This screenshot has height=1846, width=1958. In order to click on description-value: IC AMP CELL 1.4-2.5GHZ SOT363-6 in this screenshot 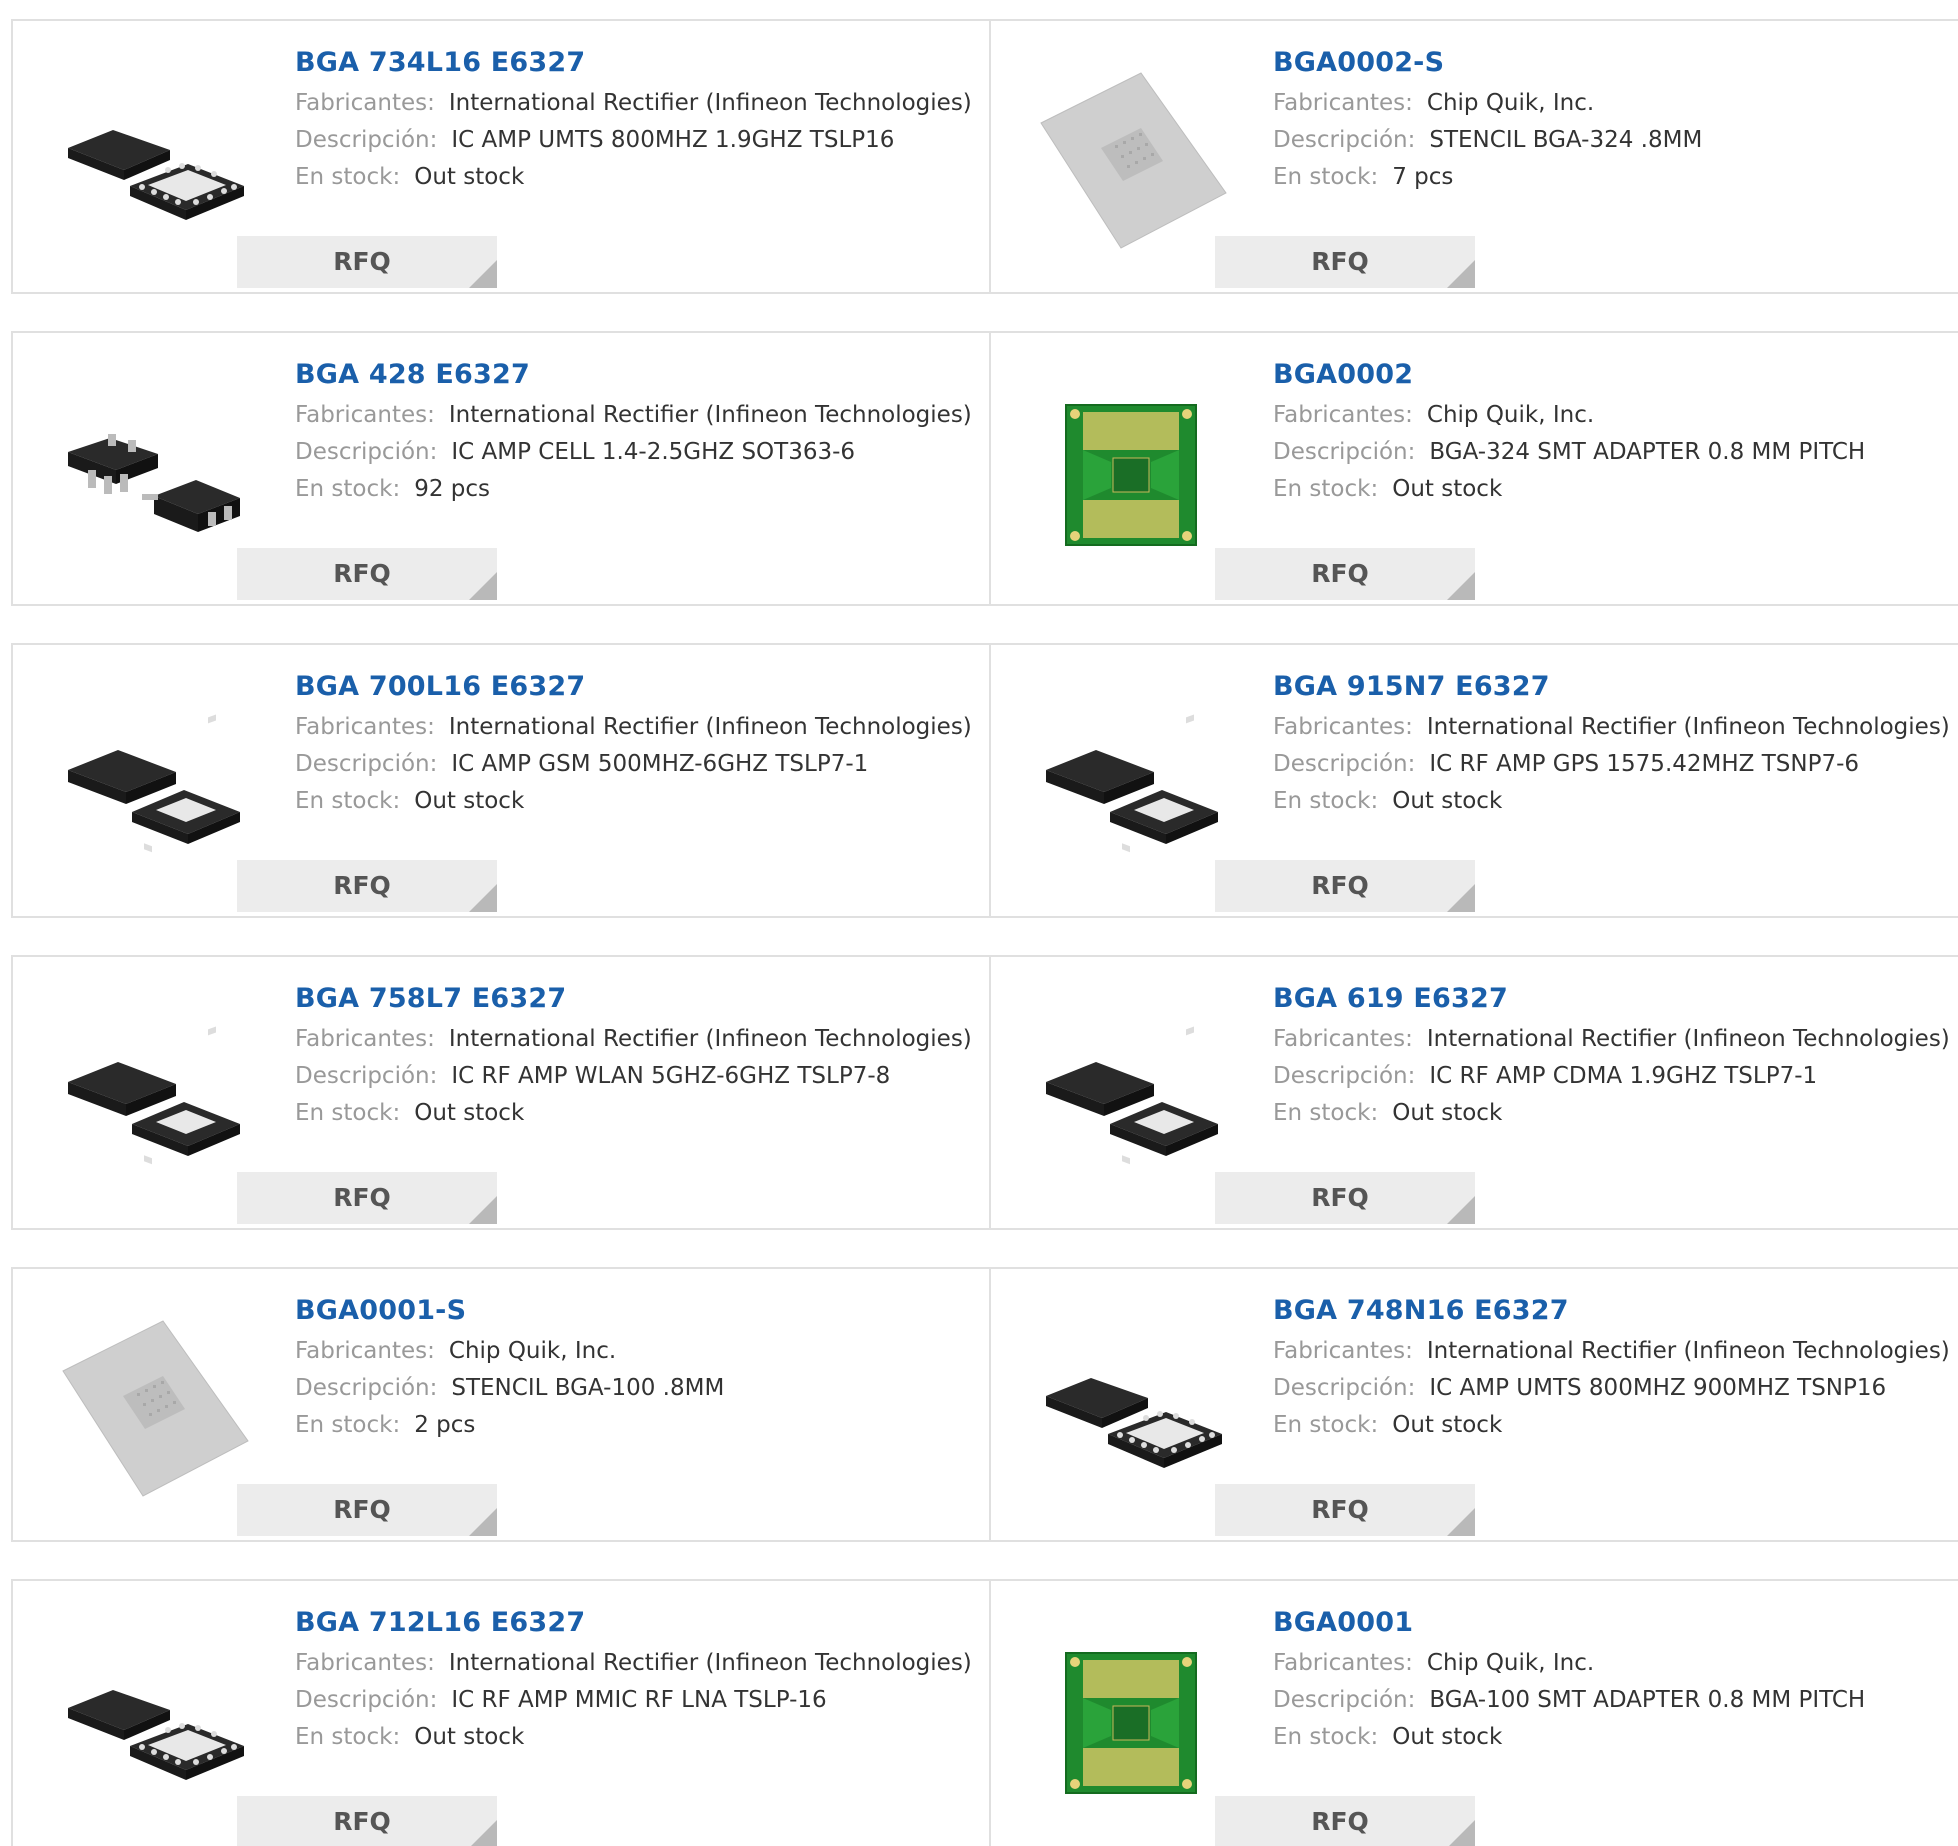, I will do `click(653, 452)`.